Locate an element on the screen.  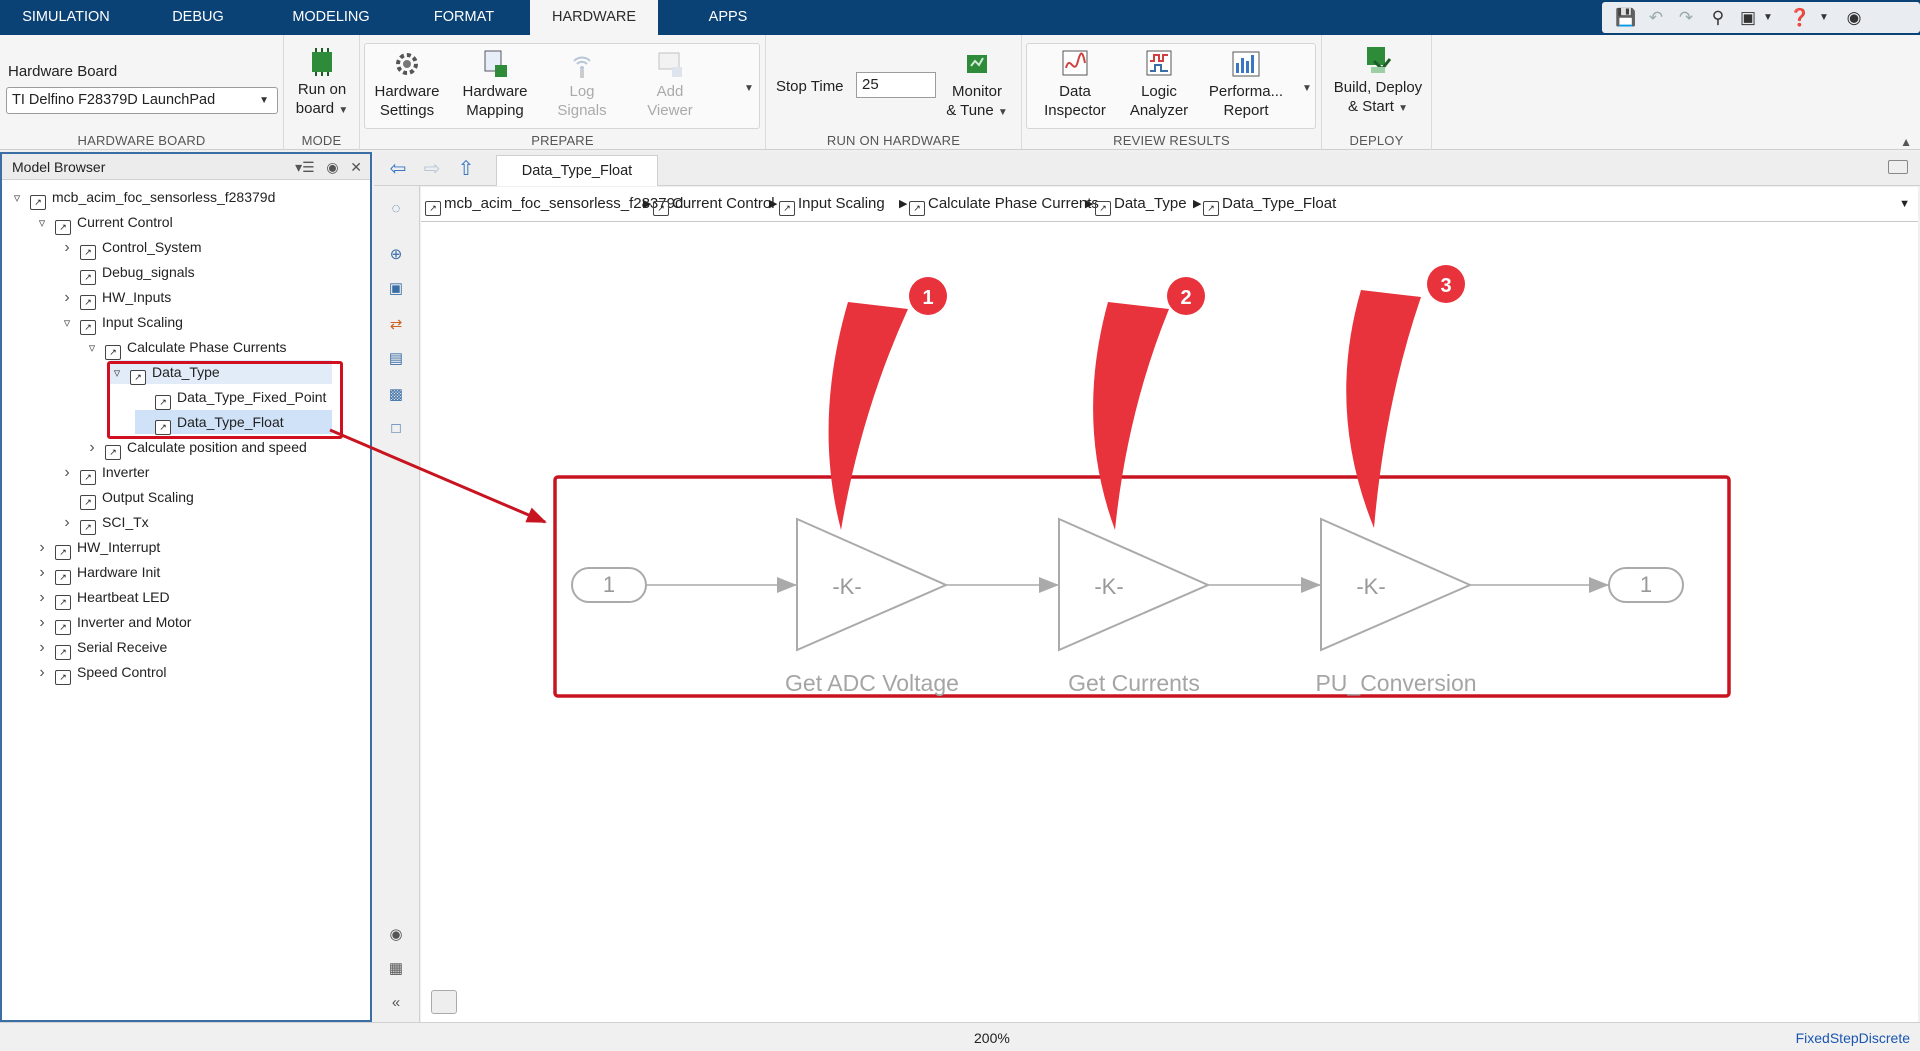
tree-item: ▿ ↗ mcb_acim_foc_sensorless_f28379d is located at coordinates (142, 197).